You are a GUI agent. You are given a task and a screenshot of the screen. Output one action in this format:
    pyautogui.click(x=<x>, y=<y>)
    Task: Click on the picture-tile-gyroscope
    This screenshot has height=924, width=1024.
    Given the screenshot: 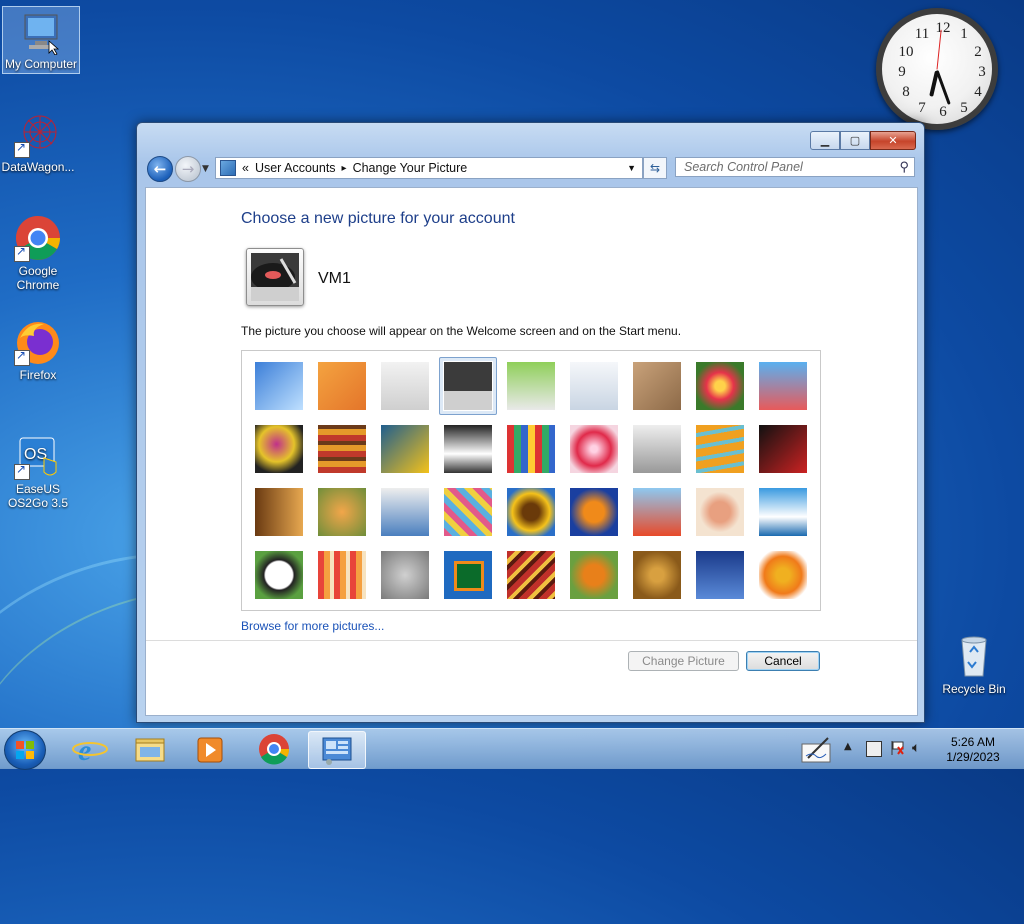 What is the action you would take?
    pyautogui.click(x=594, y=386)
    